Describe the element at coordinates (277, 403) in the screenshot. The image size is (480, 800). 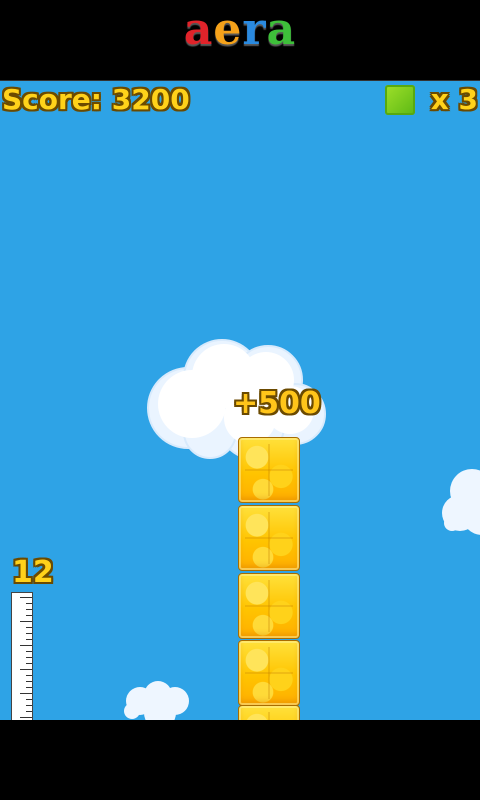
I see `bonus-popup: +500` at that location.